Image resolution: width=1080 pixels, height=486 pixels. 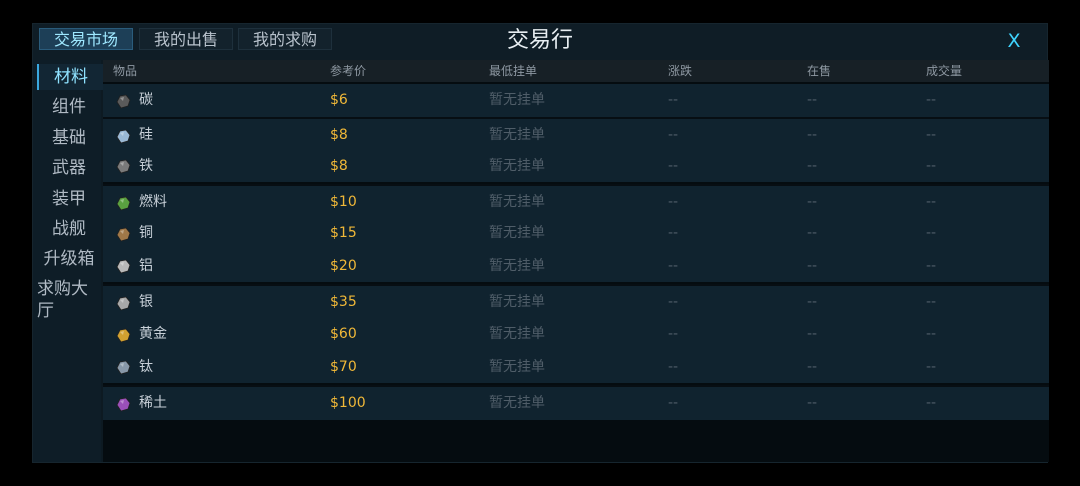 What do you see at coordinates (680, 71) in the screenshot?
I see `column-header-change: 涨跌` at bounding box center [680, 71].